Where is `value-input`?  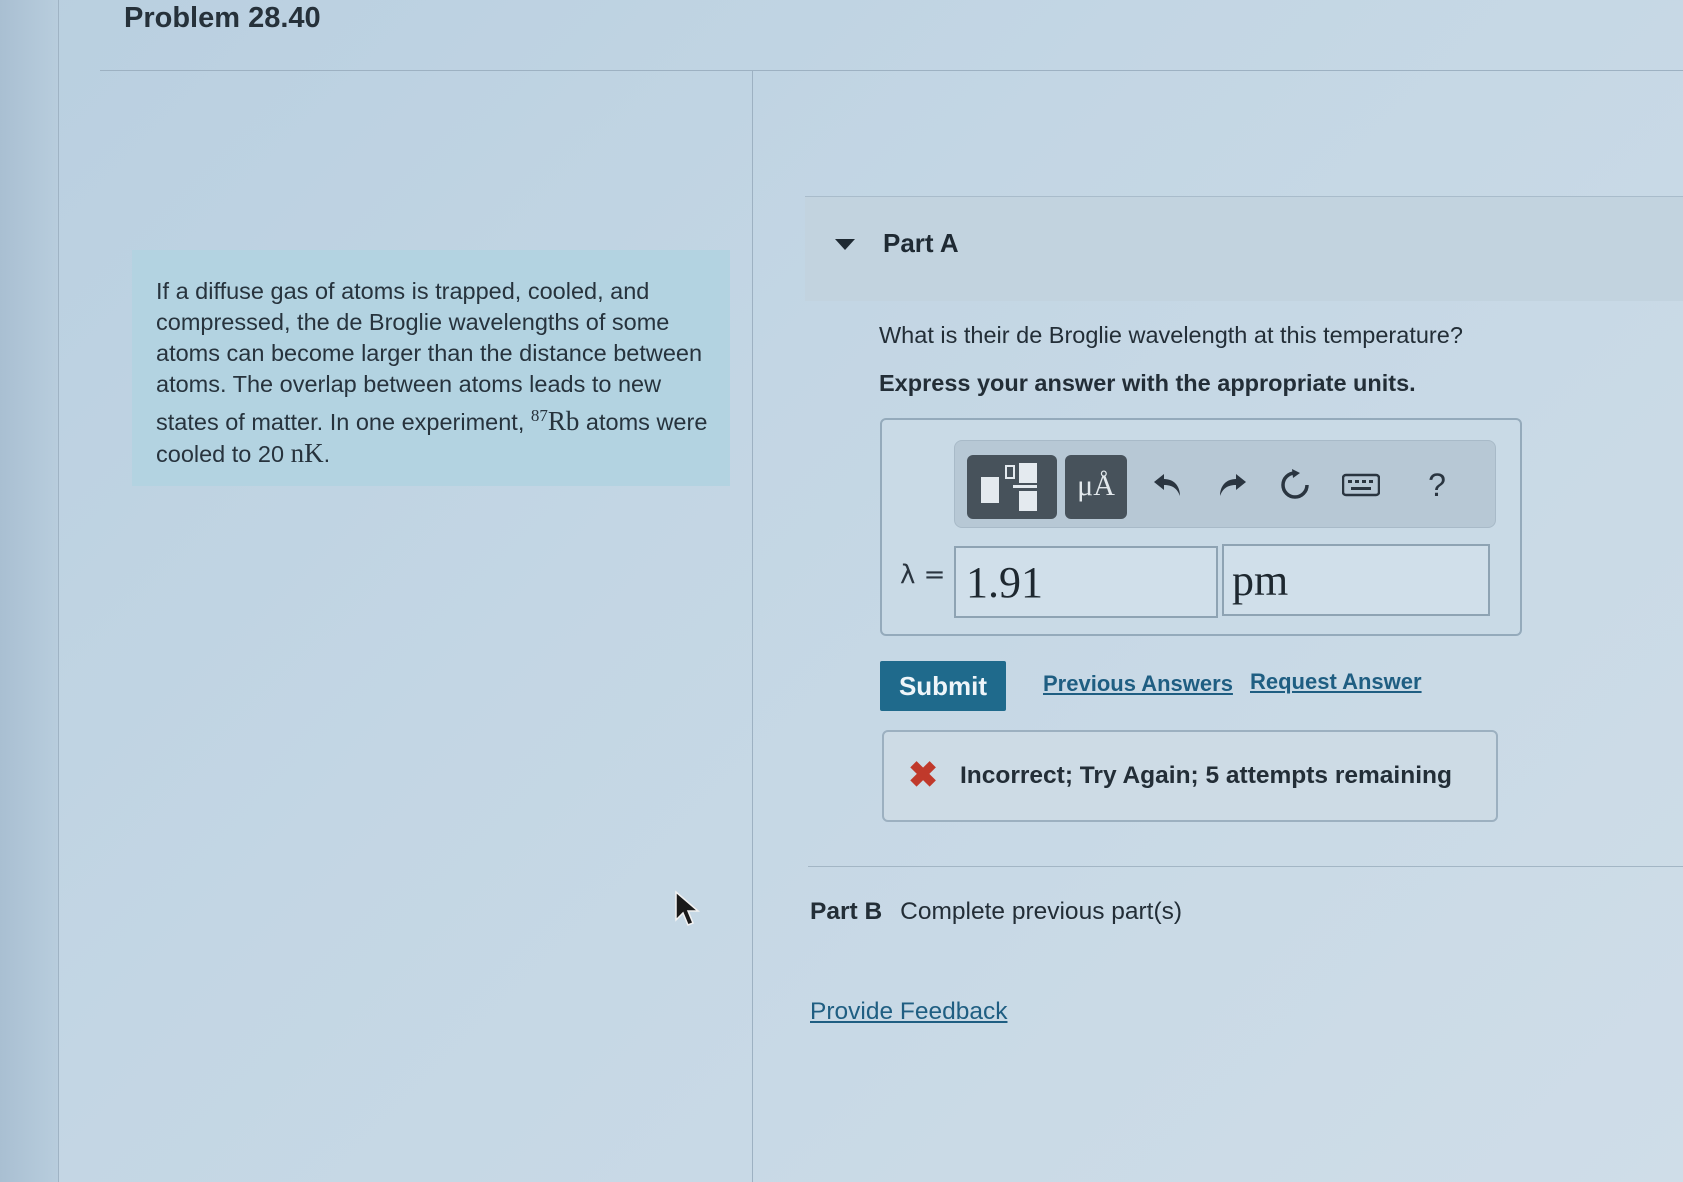 value-input is located at coordinates (1086, 582).